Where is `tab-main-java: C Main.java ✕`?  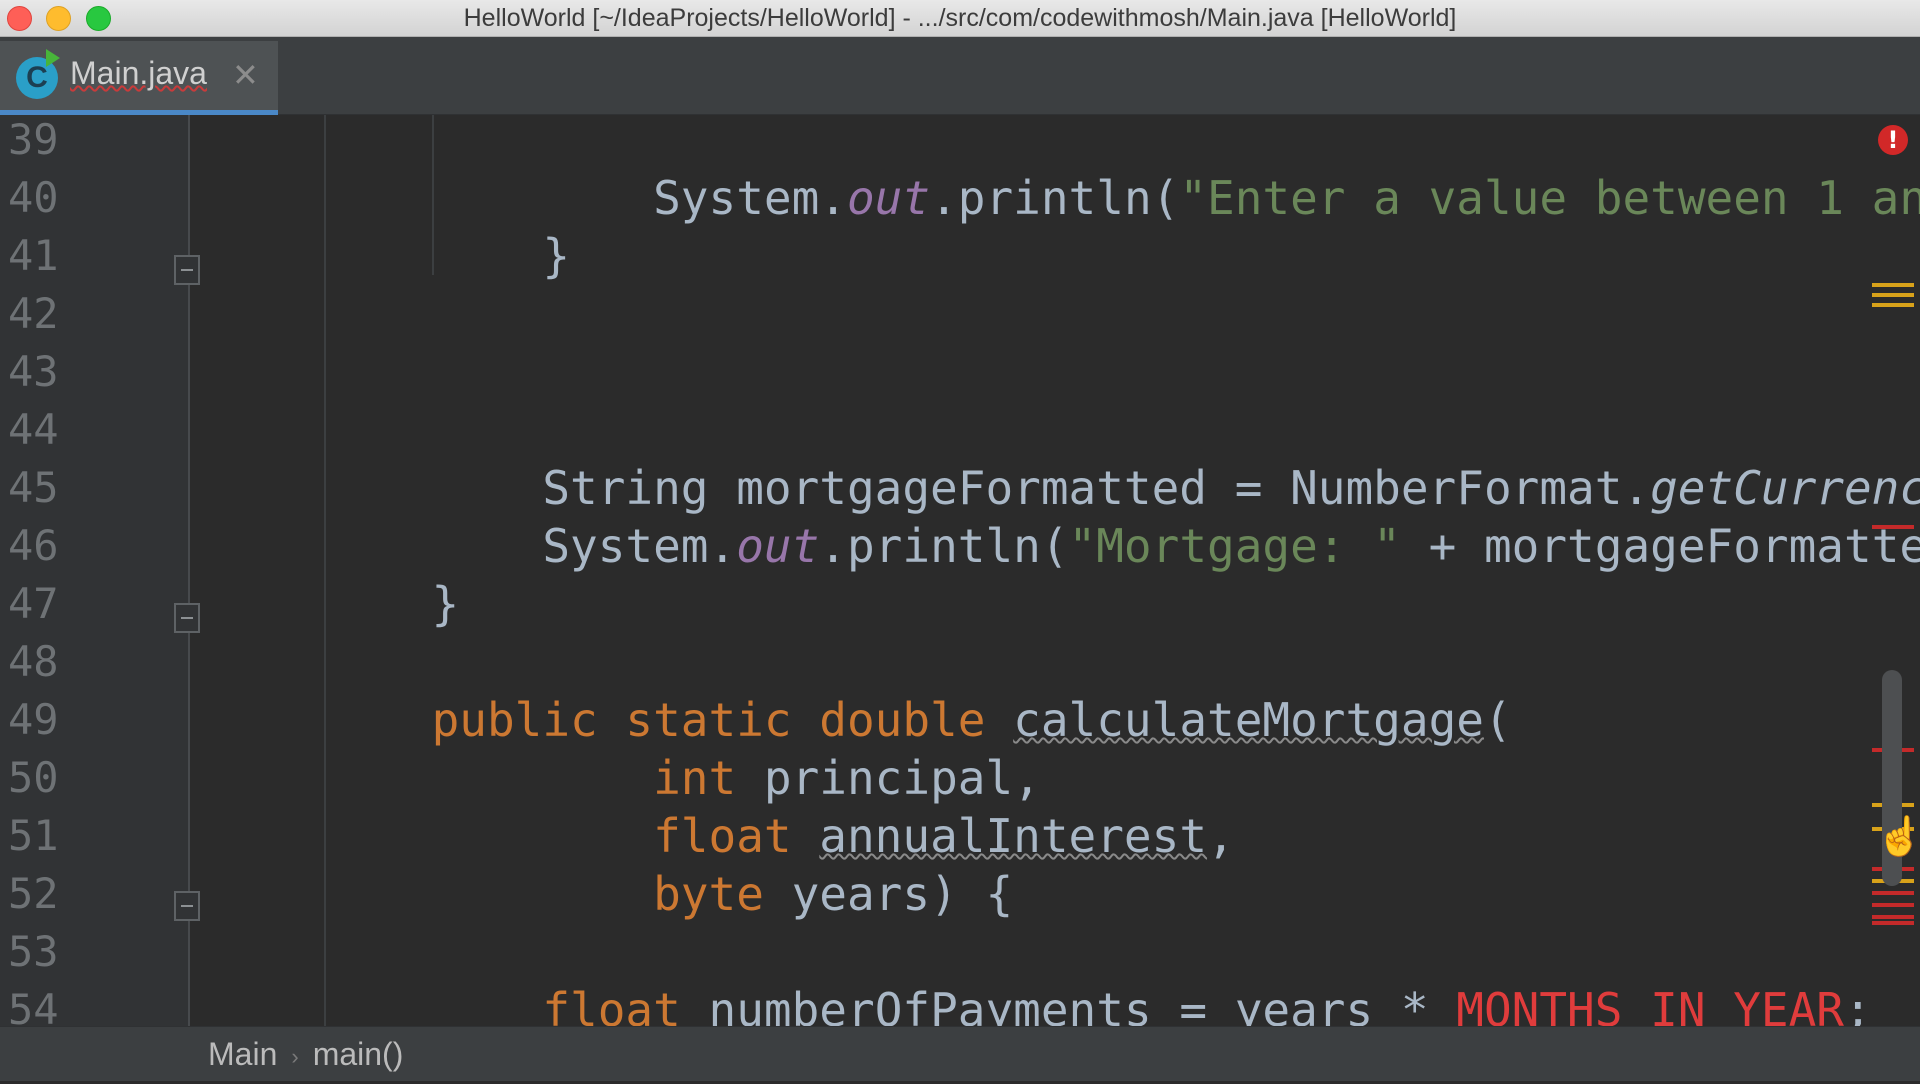 tab-main-java: C Main.java ✕ is located at coordinates (139, 78).